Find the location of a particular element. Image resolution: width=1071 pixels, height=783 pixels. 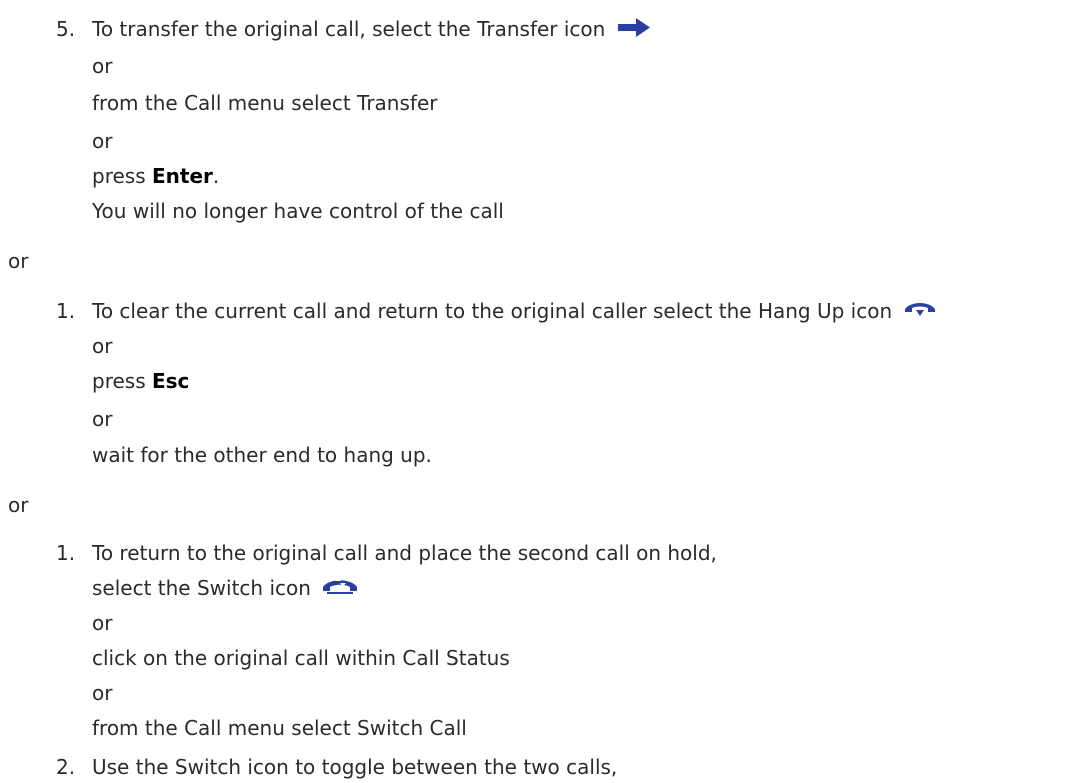

switch-icon-instruction: select the Switch icon is located at coordinates (225, 588).